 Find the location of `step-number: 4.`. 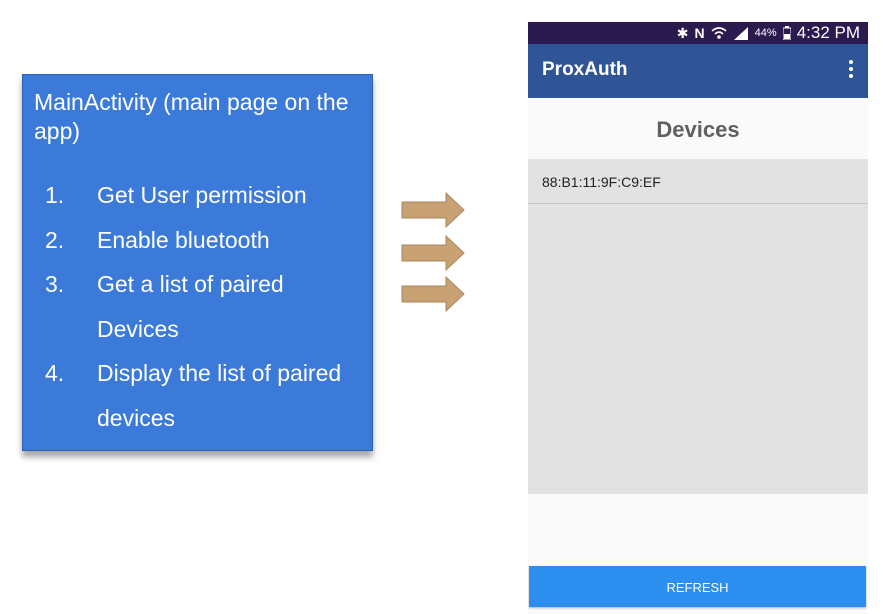

step-number: 4. is located at coordinates (55, 373).